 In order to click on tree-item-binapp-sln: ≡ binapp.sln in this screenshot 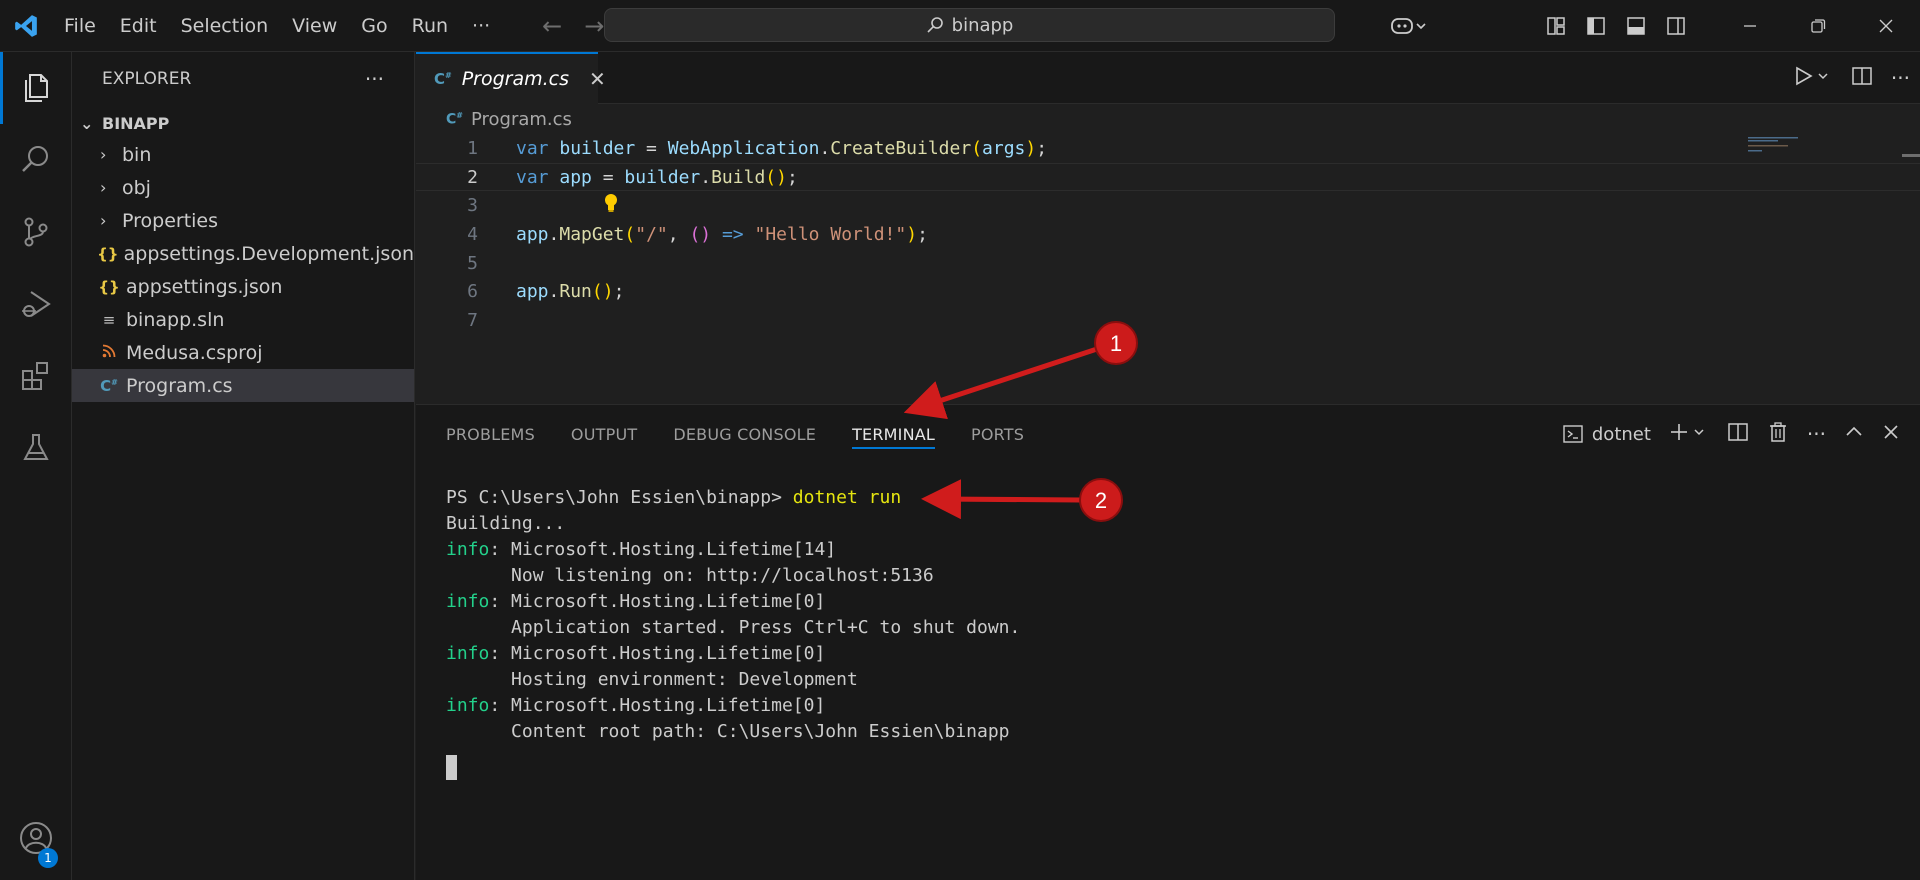, I will do `click(243, 319)`.